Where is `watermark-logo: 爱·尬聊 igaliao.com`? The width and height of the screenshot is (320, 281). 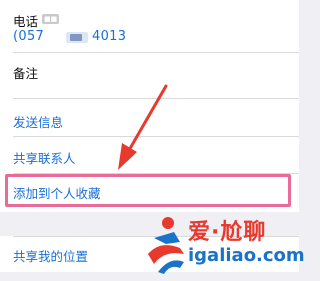
watermark-logo: 爱·尬聊 igaliao.com is located at coordinates (224, 246).